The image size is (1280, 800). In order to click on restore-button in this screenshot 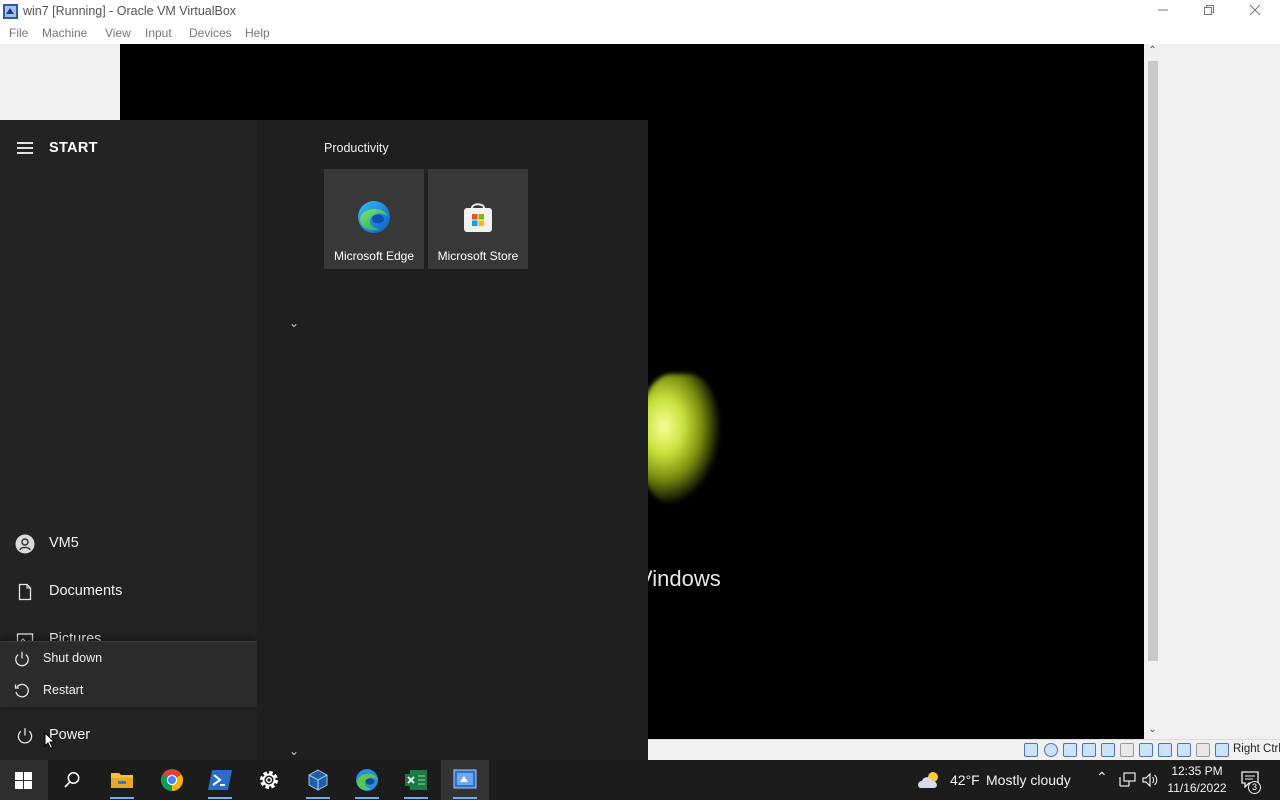, I will do `click(1209, 11)`.